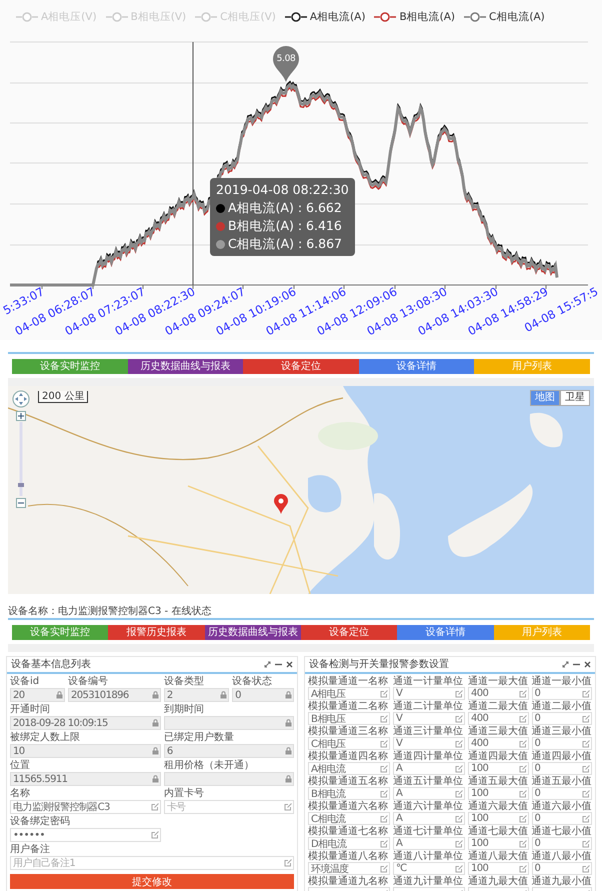 Image resolution: width=602 pixels, height=891 pixels. I want to click on field-label: 通道二计量单位, so click(428, 706).